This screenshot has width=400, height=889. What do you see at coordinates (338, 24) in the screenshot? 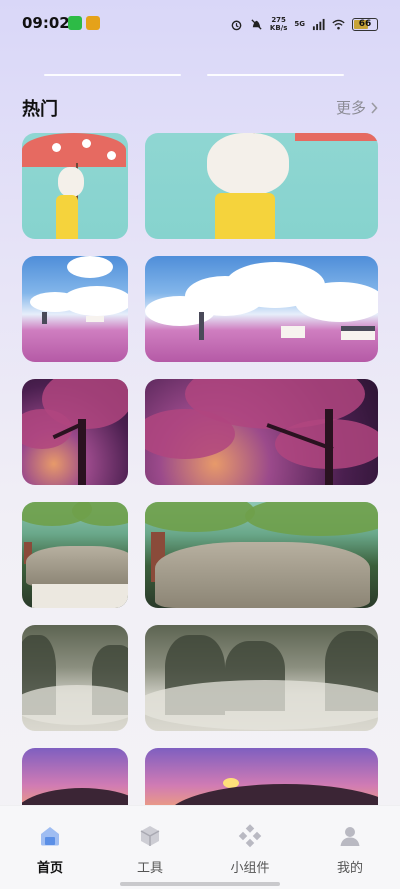
I see `wifi-icon` at bounding box center [338, 24].